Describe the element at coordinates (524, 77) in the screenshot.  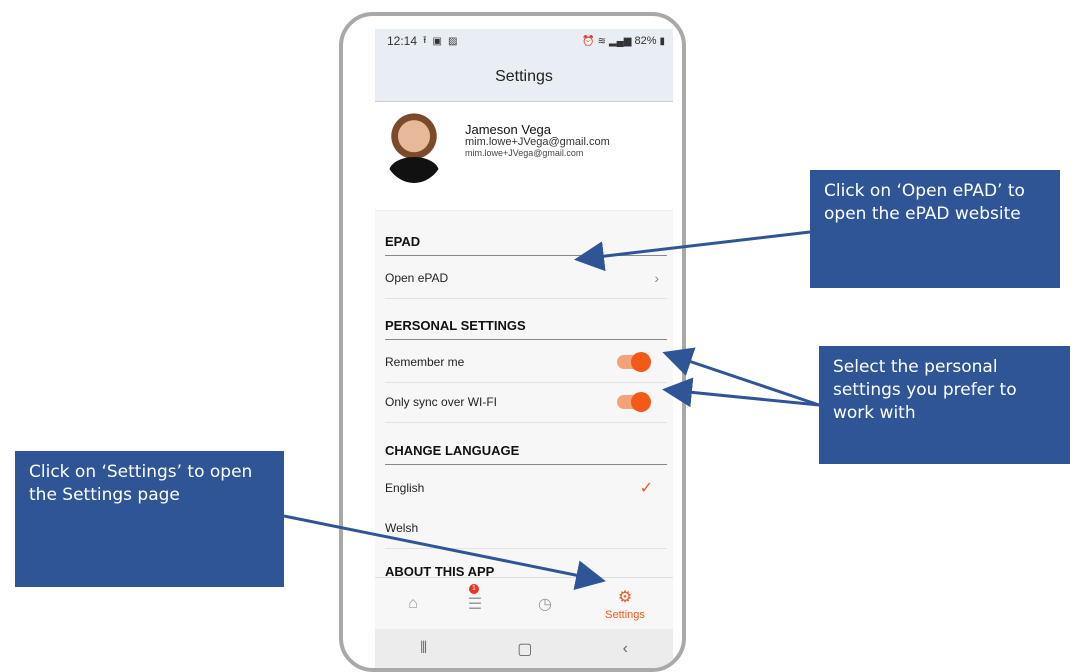
I see `page-title: Settings` at that location.